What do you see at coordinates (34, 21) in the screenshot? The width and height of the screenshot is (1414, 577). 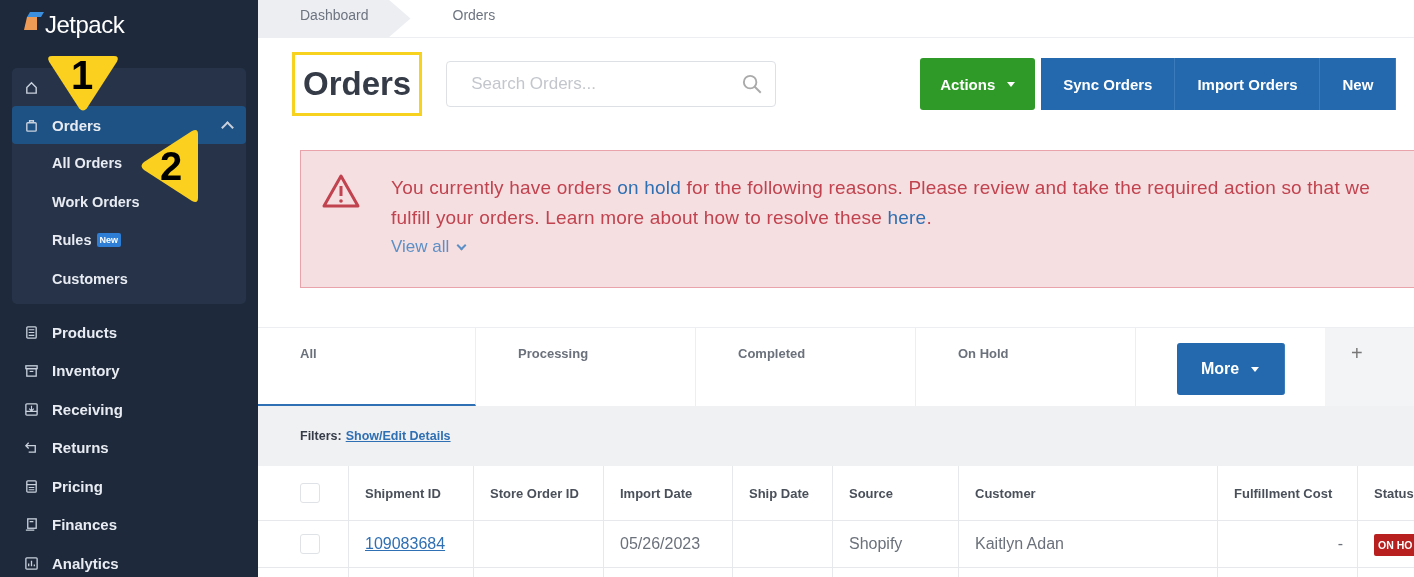 I see `logo-icon` at bounding box center [34, 21].